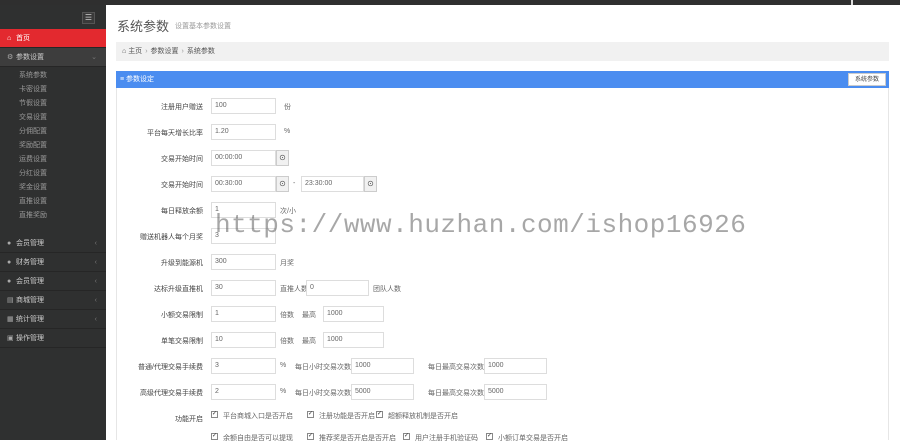 The image size is (900, 443). Describe the element at coordinates (332, 184) in the screenshot. I see `trade-window-end-input: 23:30:00` at that location.